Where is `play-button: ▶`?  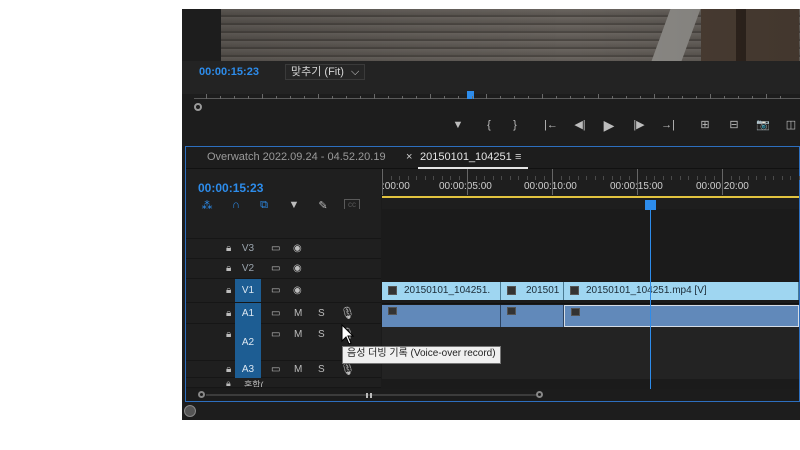
play-button: ▶ is located at coordinates (609, 125).